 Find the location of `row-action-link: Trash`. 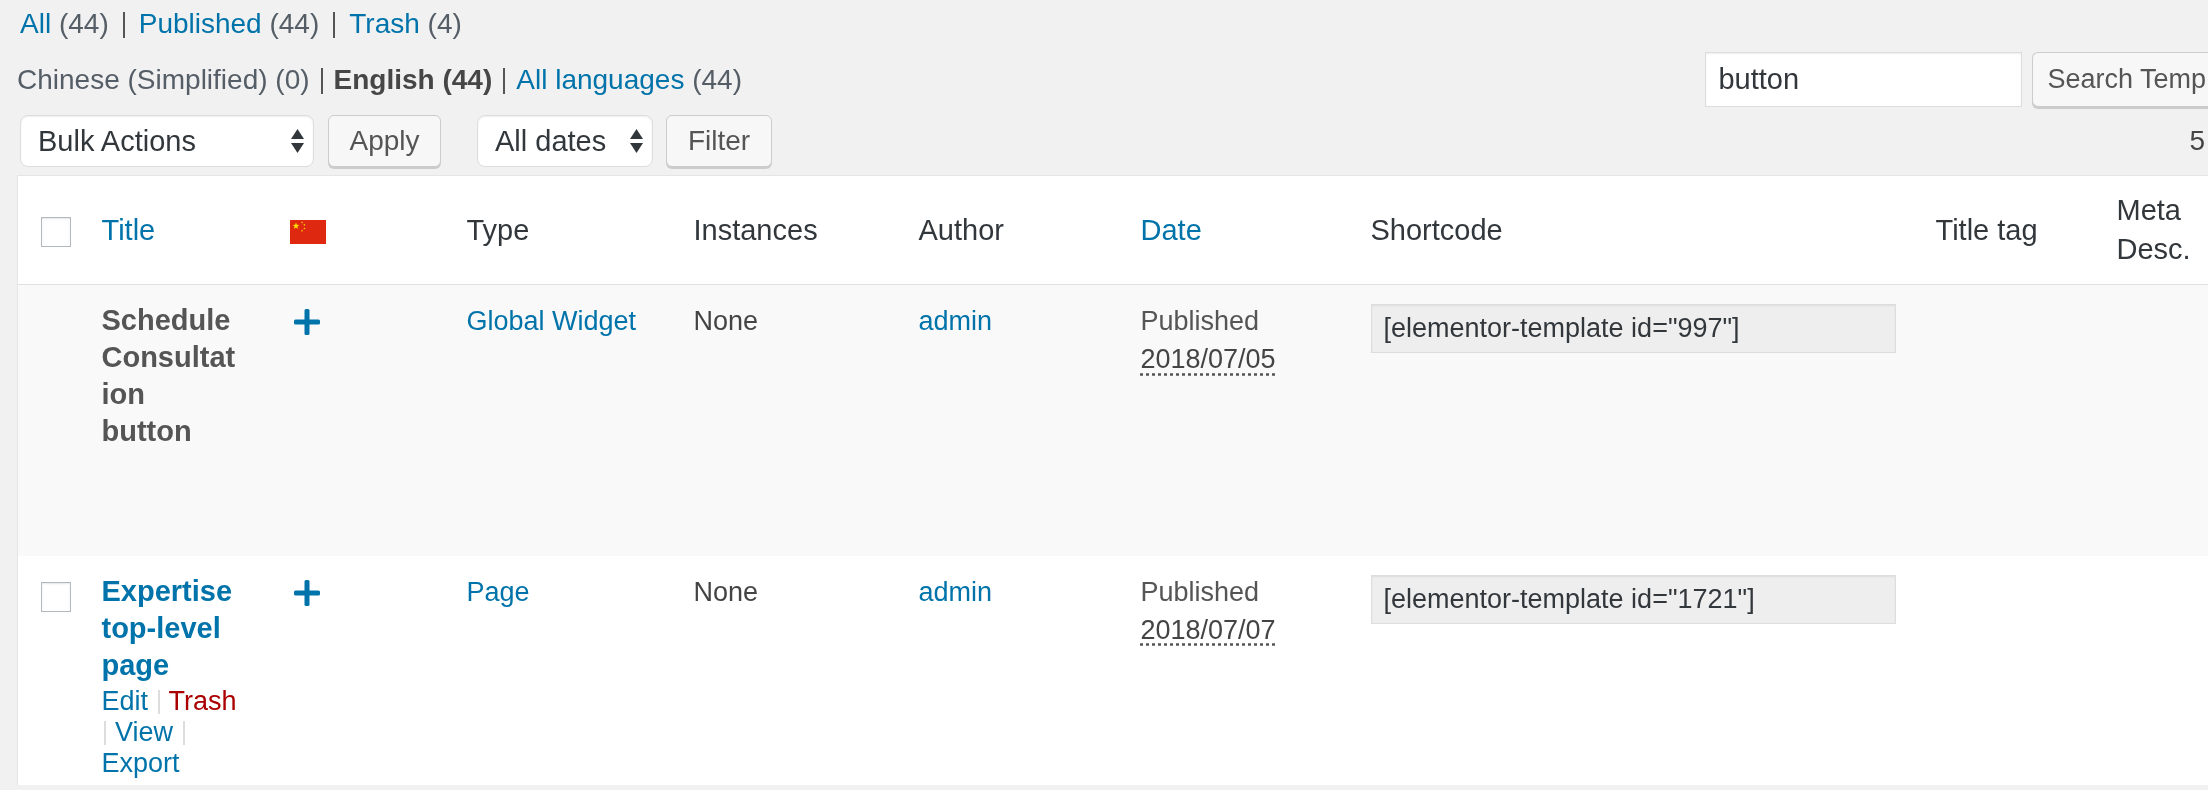

row-action-link: Trash is located at coordinates (202, 700).